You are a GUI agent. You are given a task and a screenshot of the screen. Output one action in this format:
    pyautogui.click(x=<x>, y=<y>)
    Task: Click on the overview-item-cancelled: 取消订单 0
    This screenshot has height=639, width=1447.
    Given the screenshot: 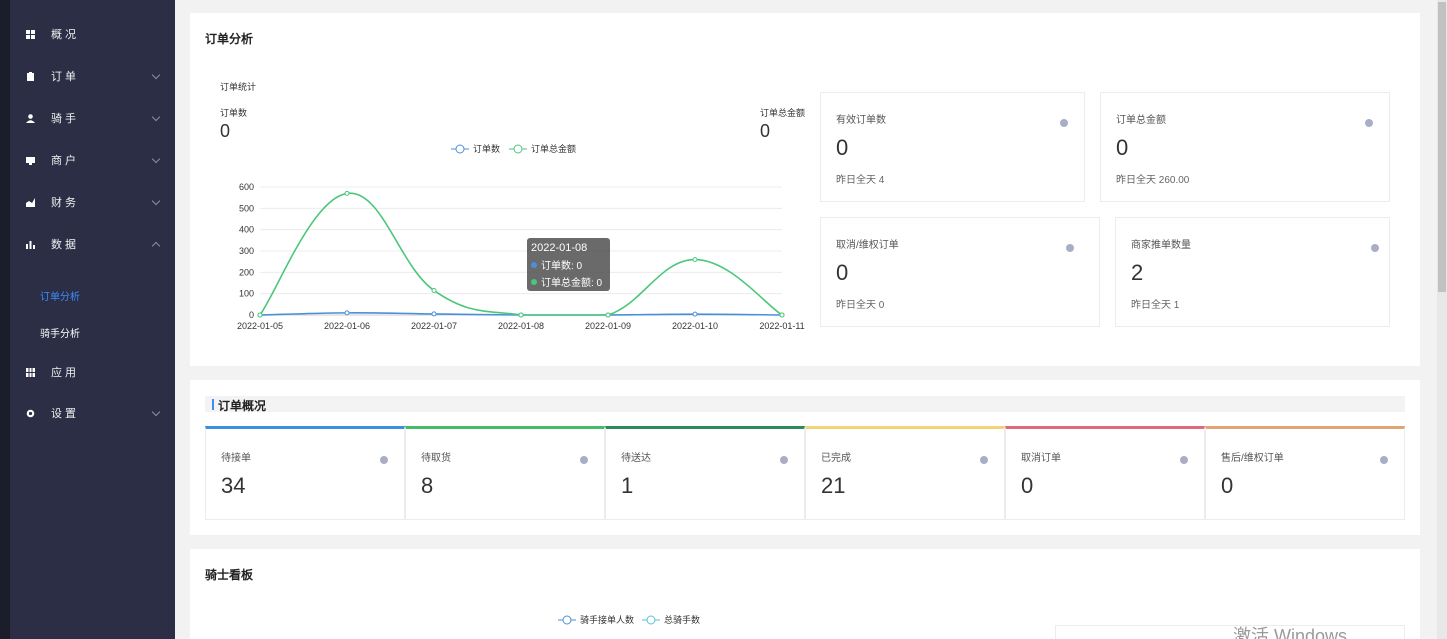 What is the action you would take?
    pyautogui.click(x=1105, y=473)
    